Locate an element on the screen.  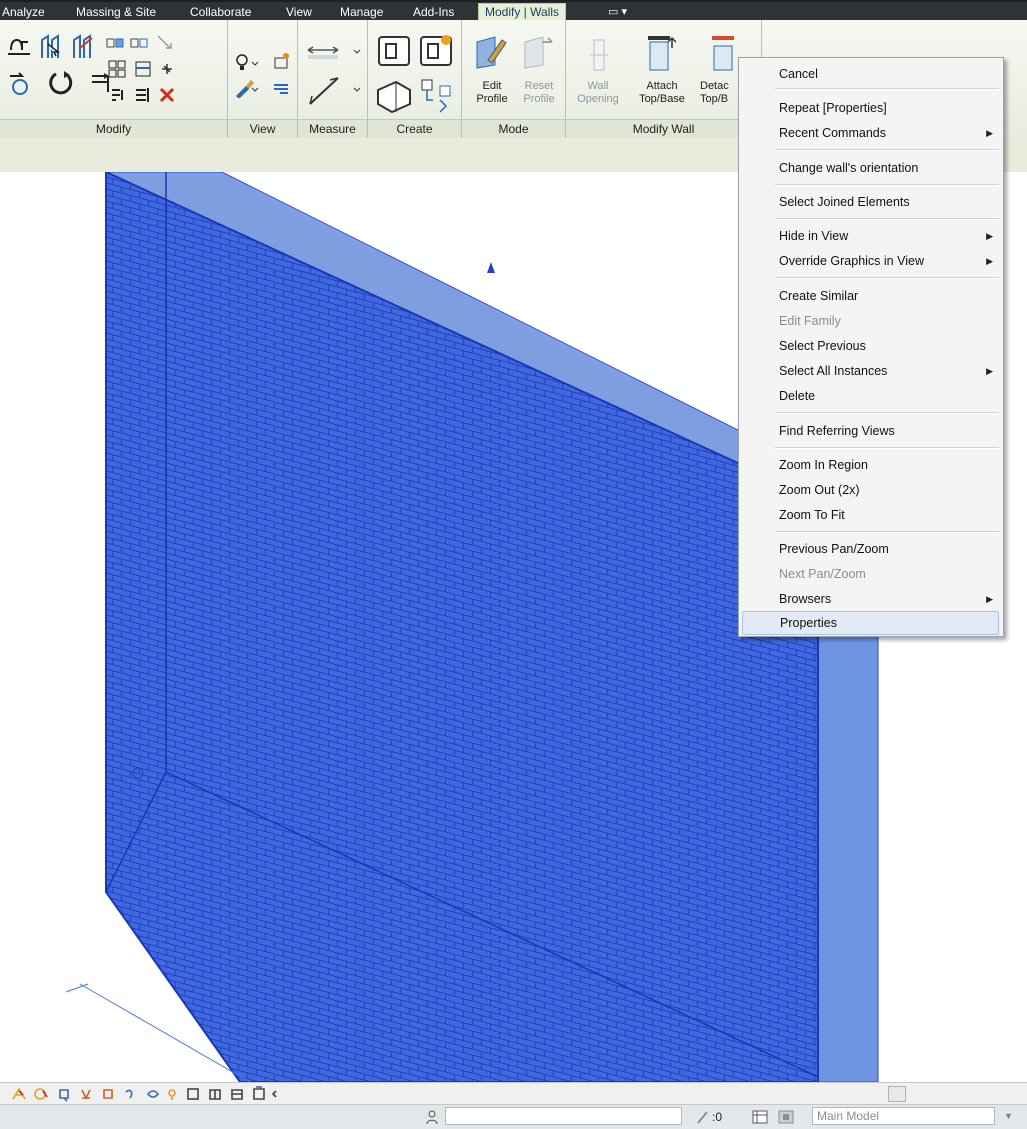
tab-collaborate: Collaborate is located at coordinates (220, 12).